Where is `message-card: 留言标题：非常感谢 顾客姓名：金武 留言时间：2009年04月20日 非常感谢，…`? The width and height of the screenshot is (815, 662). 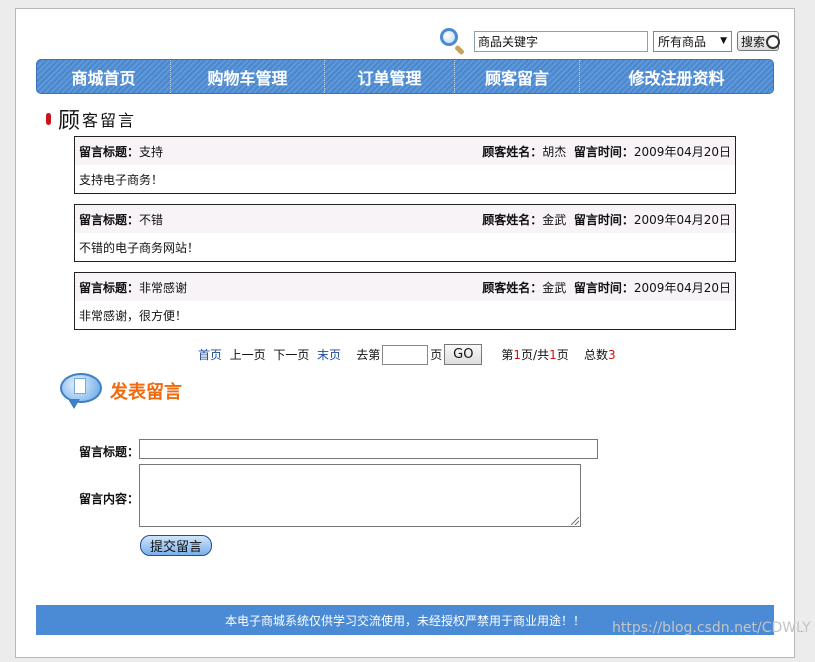
message-card: 留言标题：非常感谢 顾客姓名：金武 留言时间：2009年04月20日 非常感谢，… is located at coordinates (405, 301).